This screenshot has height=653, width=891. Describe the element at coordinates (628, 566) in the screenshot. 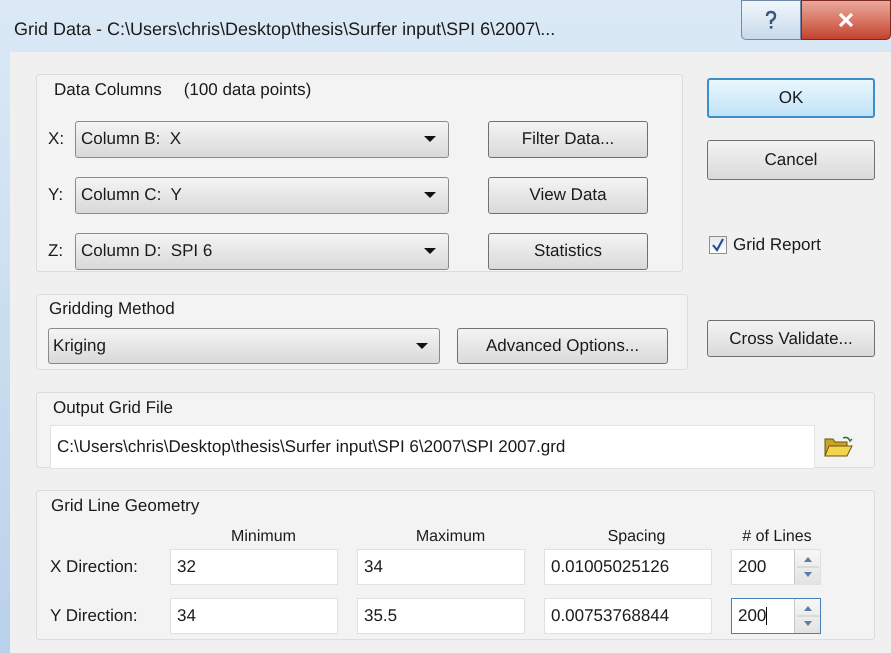

I see `spacing-field: 0.01005025126` at that location.